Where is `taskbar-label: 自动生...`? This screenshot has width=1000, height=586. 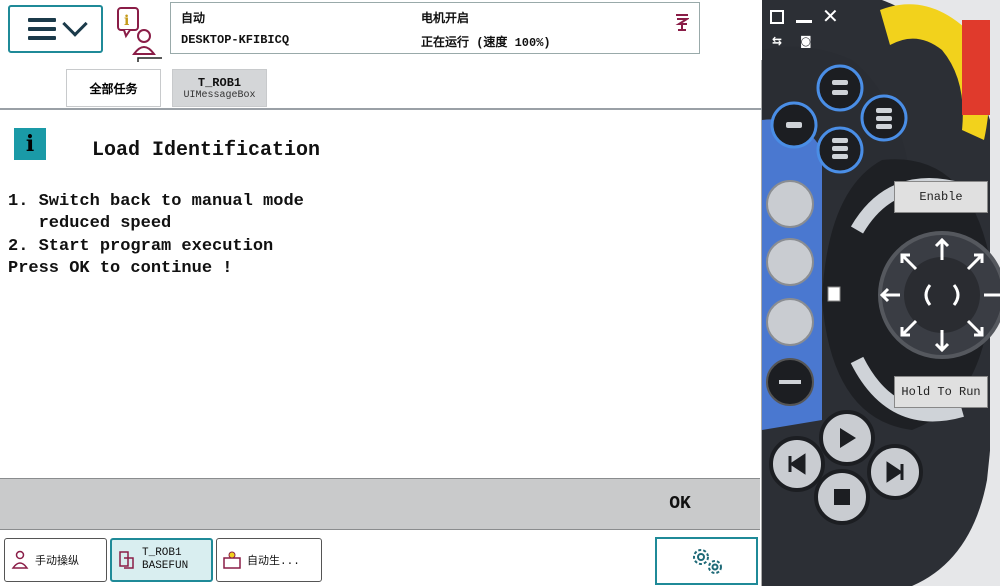 taskbar-label: 自动生... is located at coordinates (273, 562).